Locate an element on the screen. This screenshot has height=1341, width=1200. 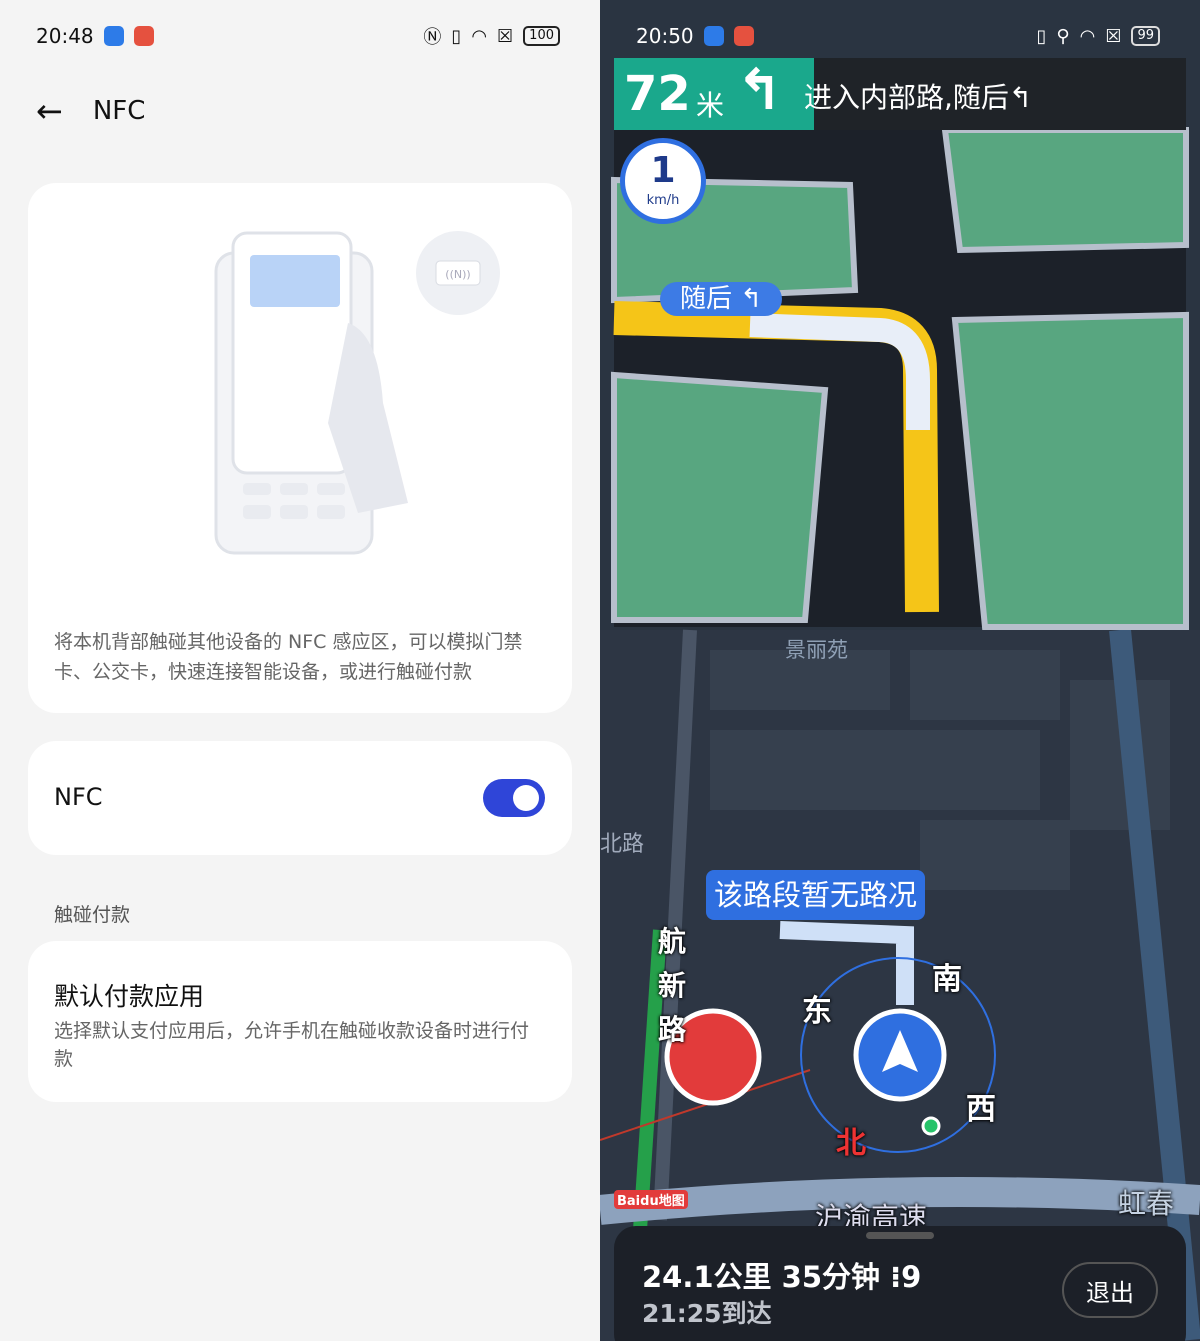
status-time: 20:48 is located at coordinates (65, 36).